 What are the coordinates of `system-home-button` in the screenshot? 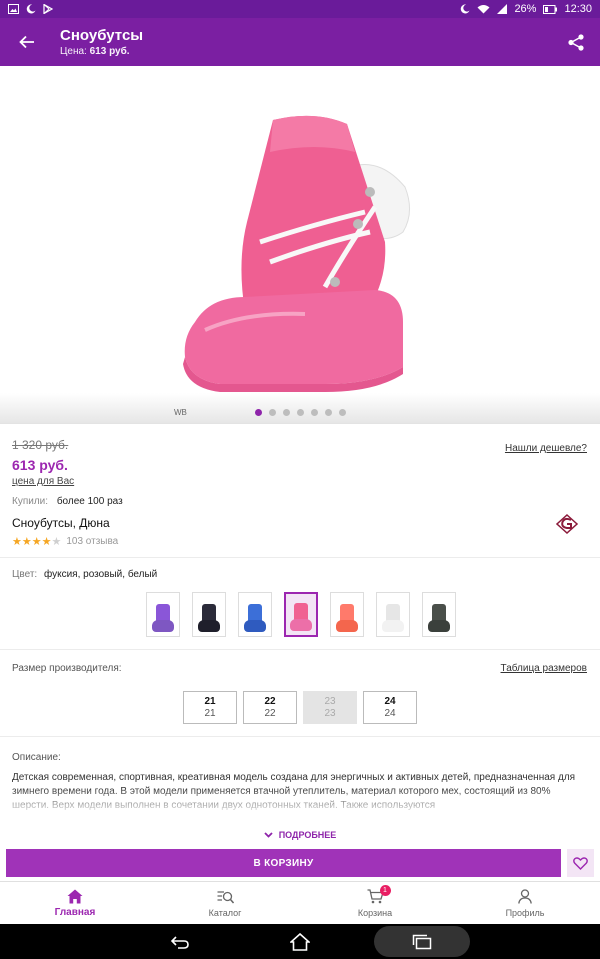 It's located at (300, 941).